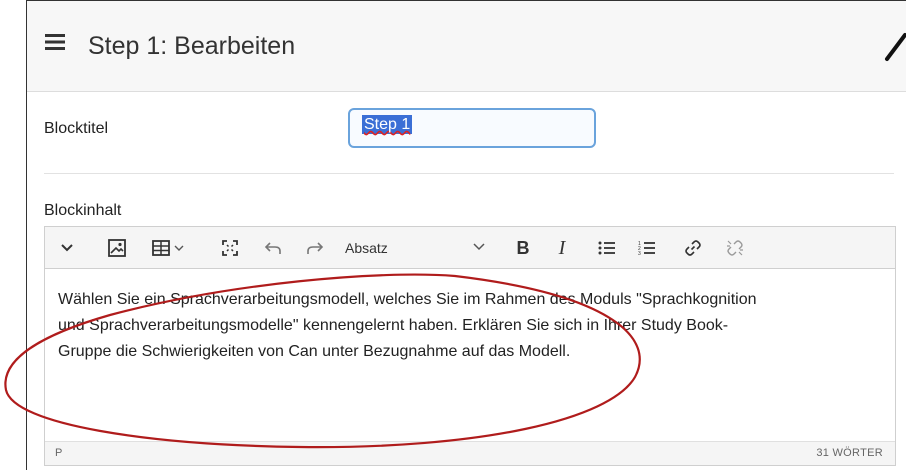  What do you see at coordinates (117, 248) in the screenshot?
I see `image-icon` at bounding box center [117, 248].